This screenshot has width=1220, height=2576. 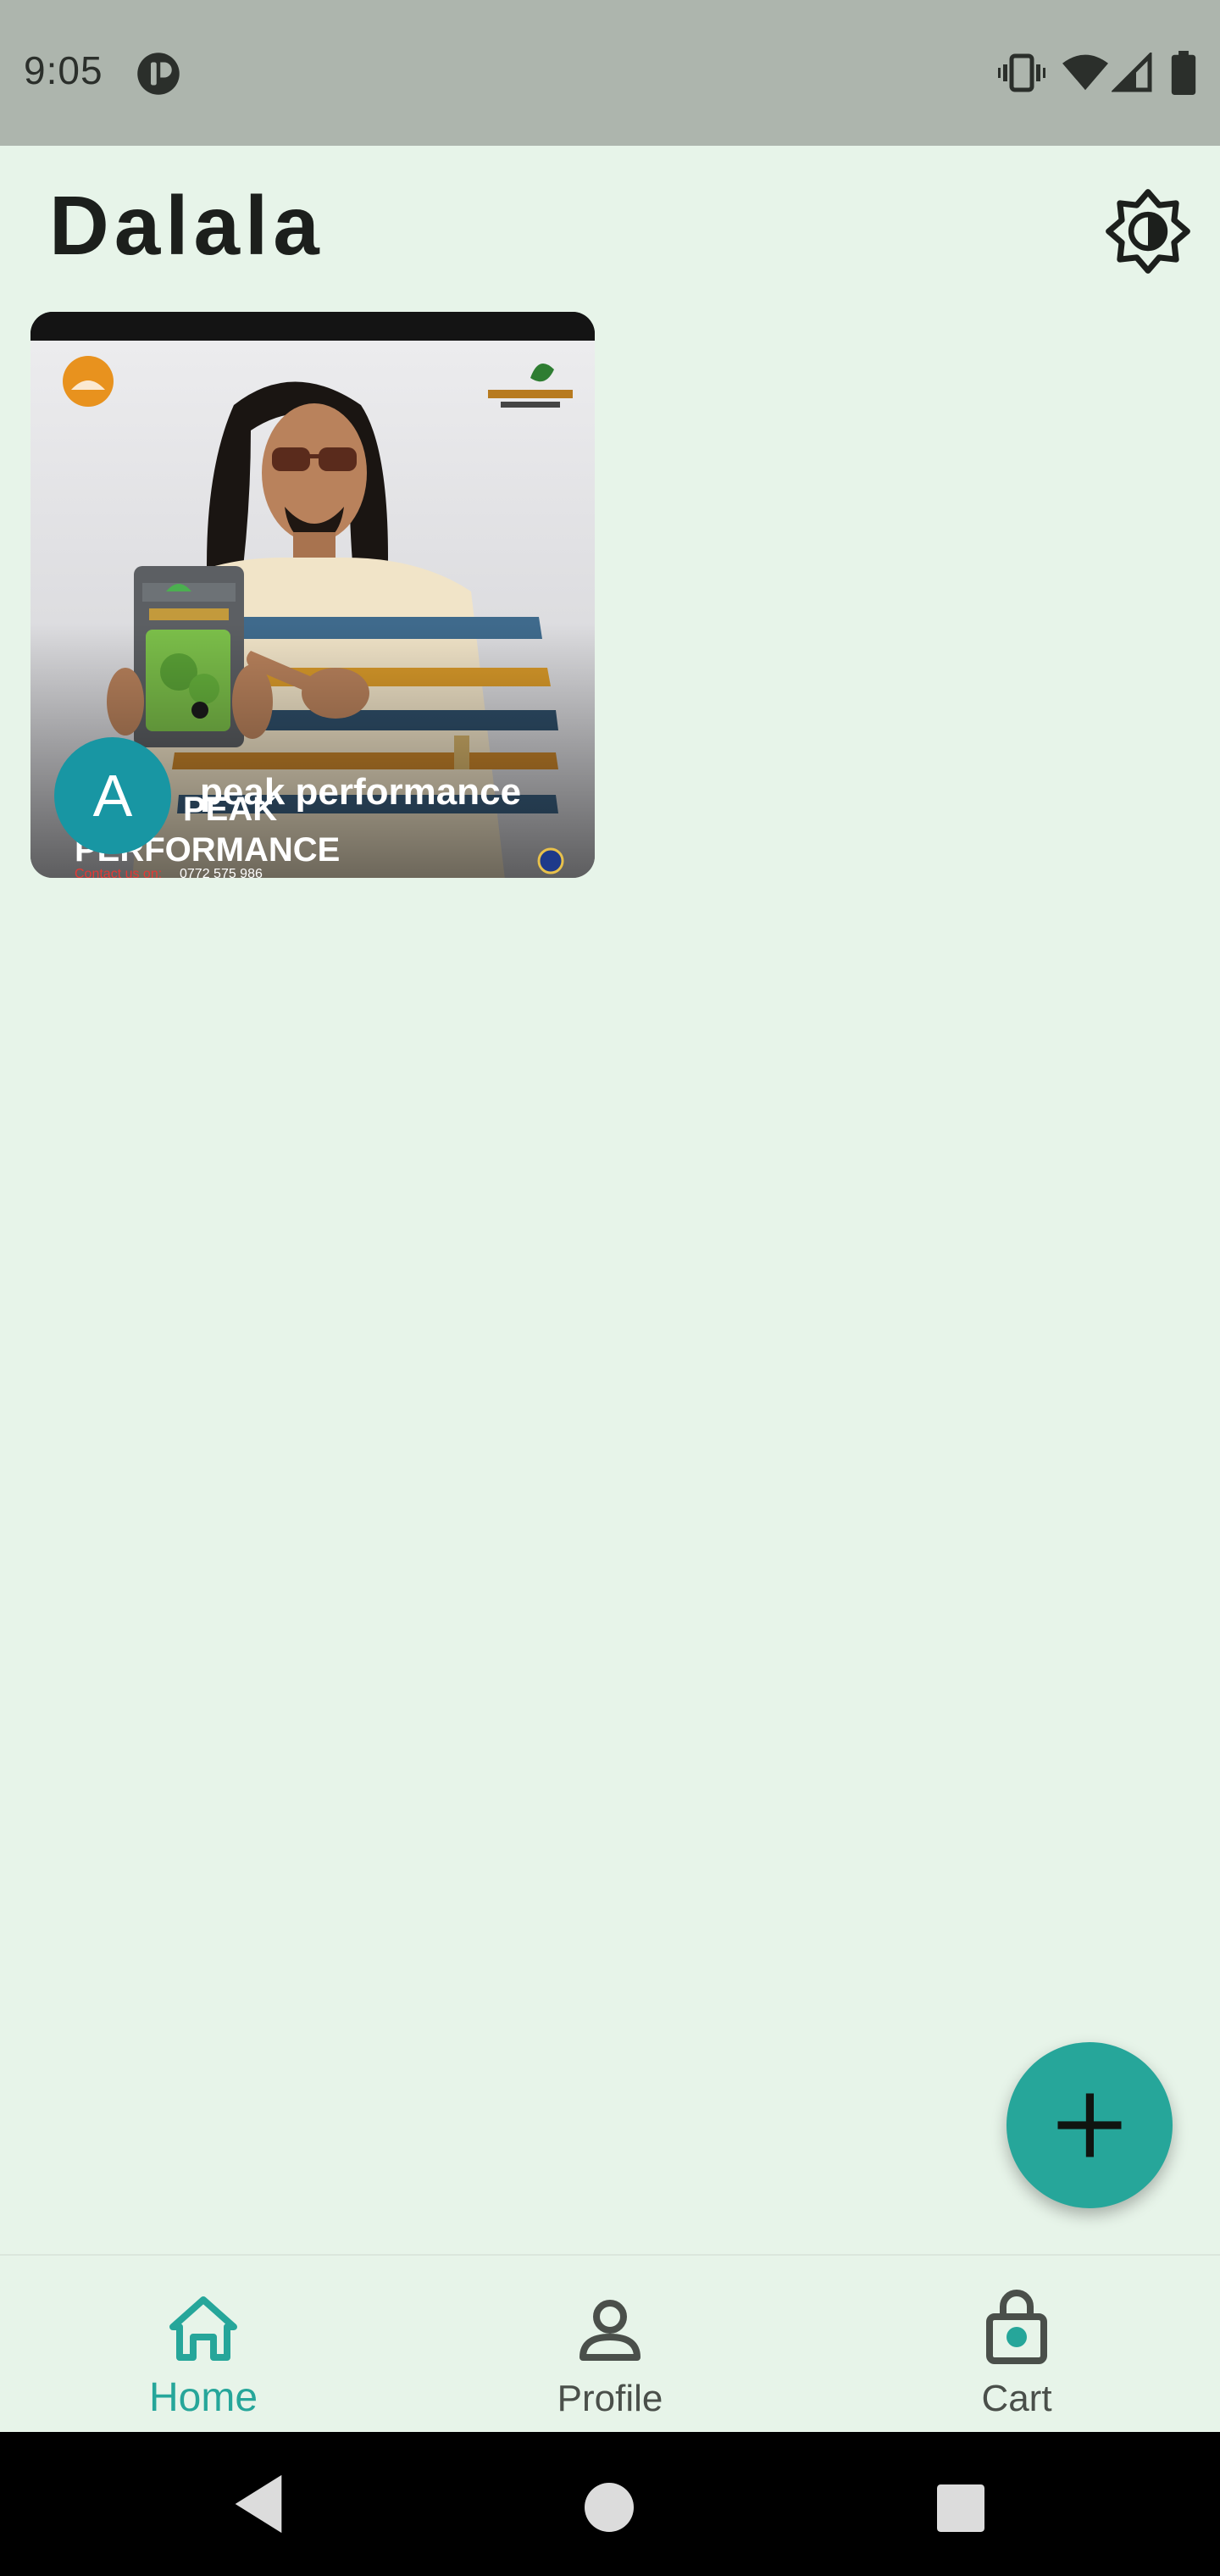 I want to click on status-time: 9:05, so click(x=63, y=70).